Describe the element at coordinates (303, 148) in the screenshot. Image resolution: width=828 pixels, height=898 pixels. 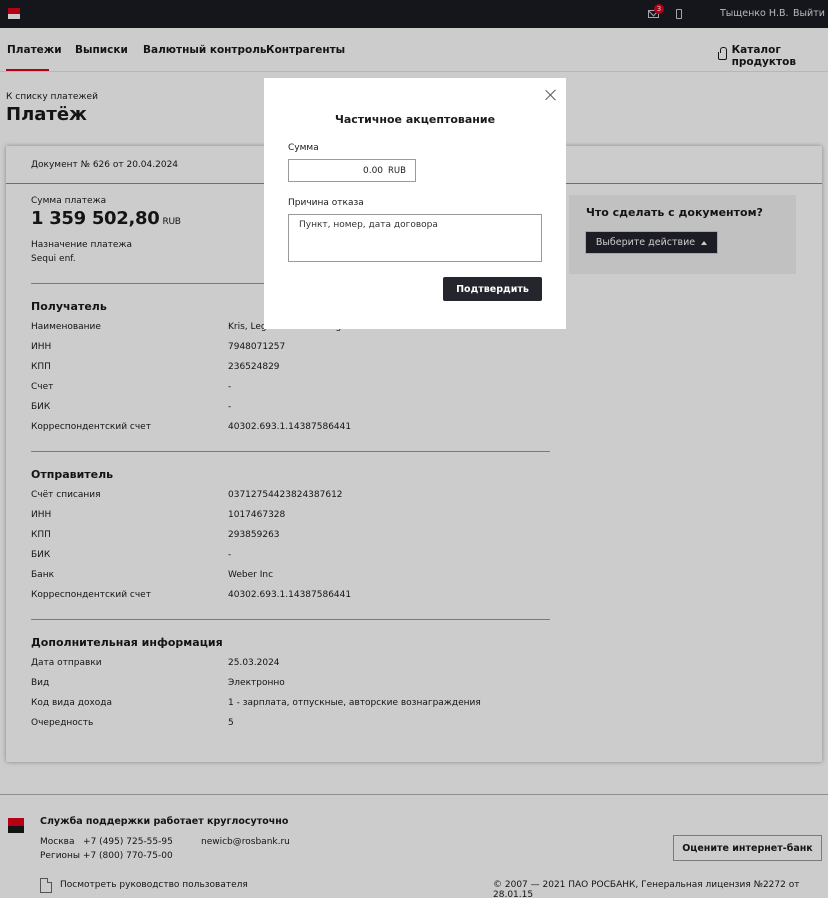
I see `sum-field-label: Сумма` at that location.